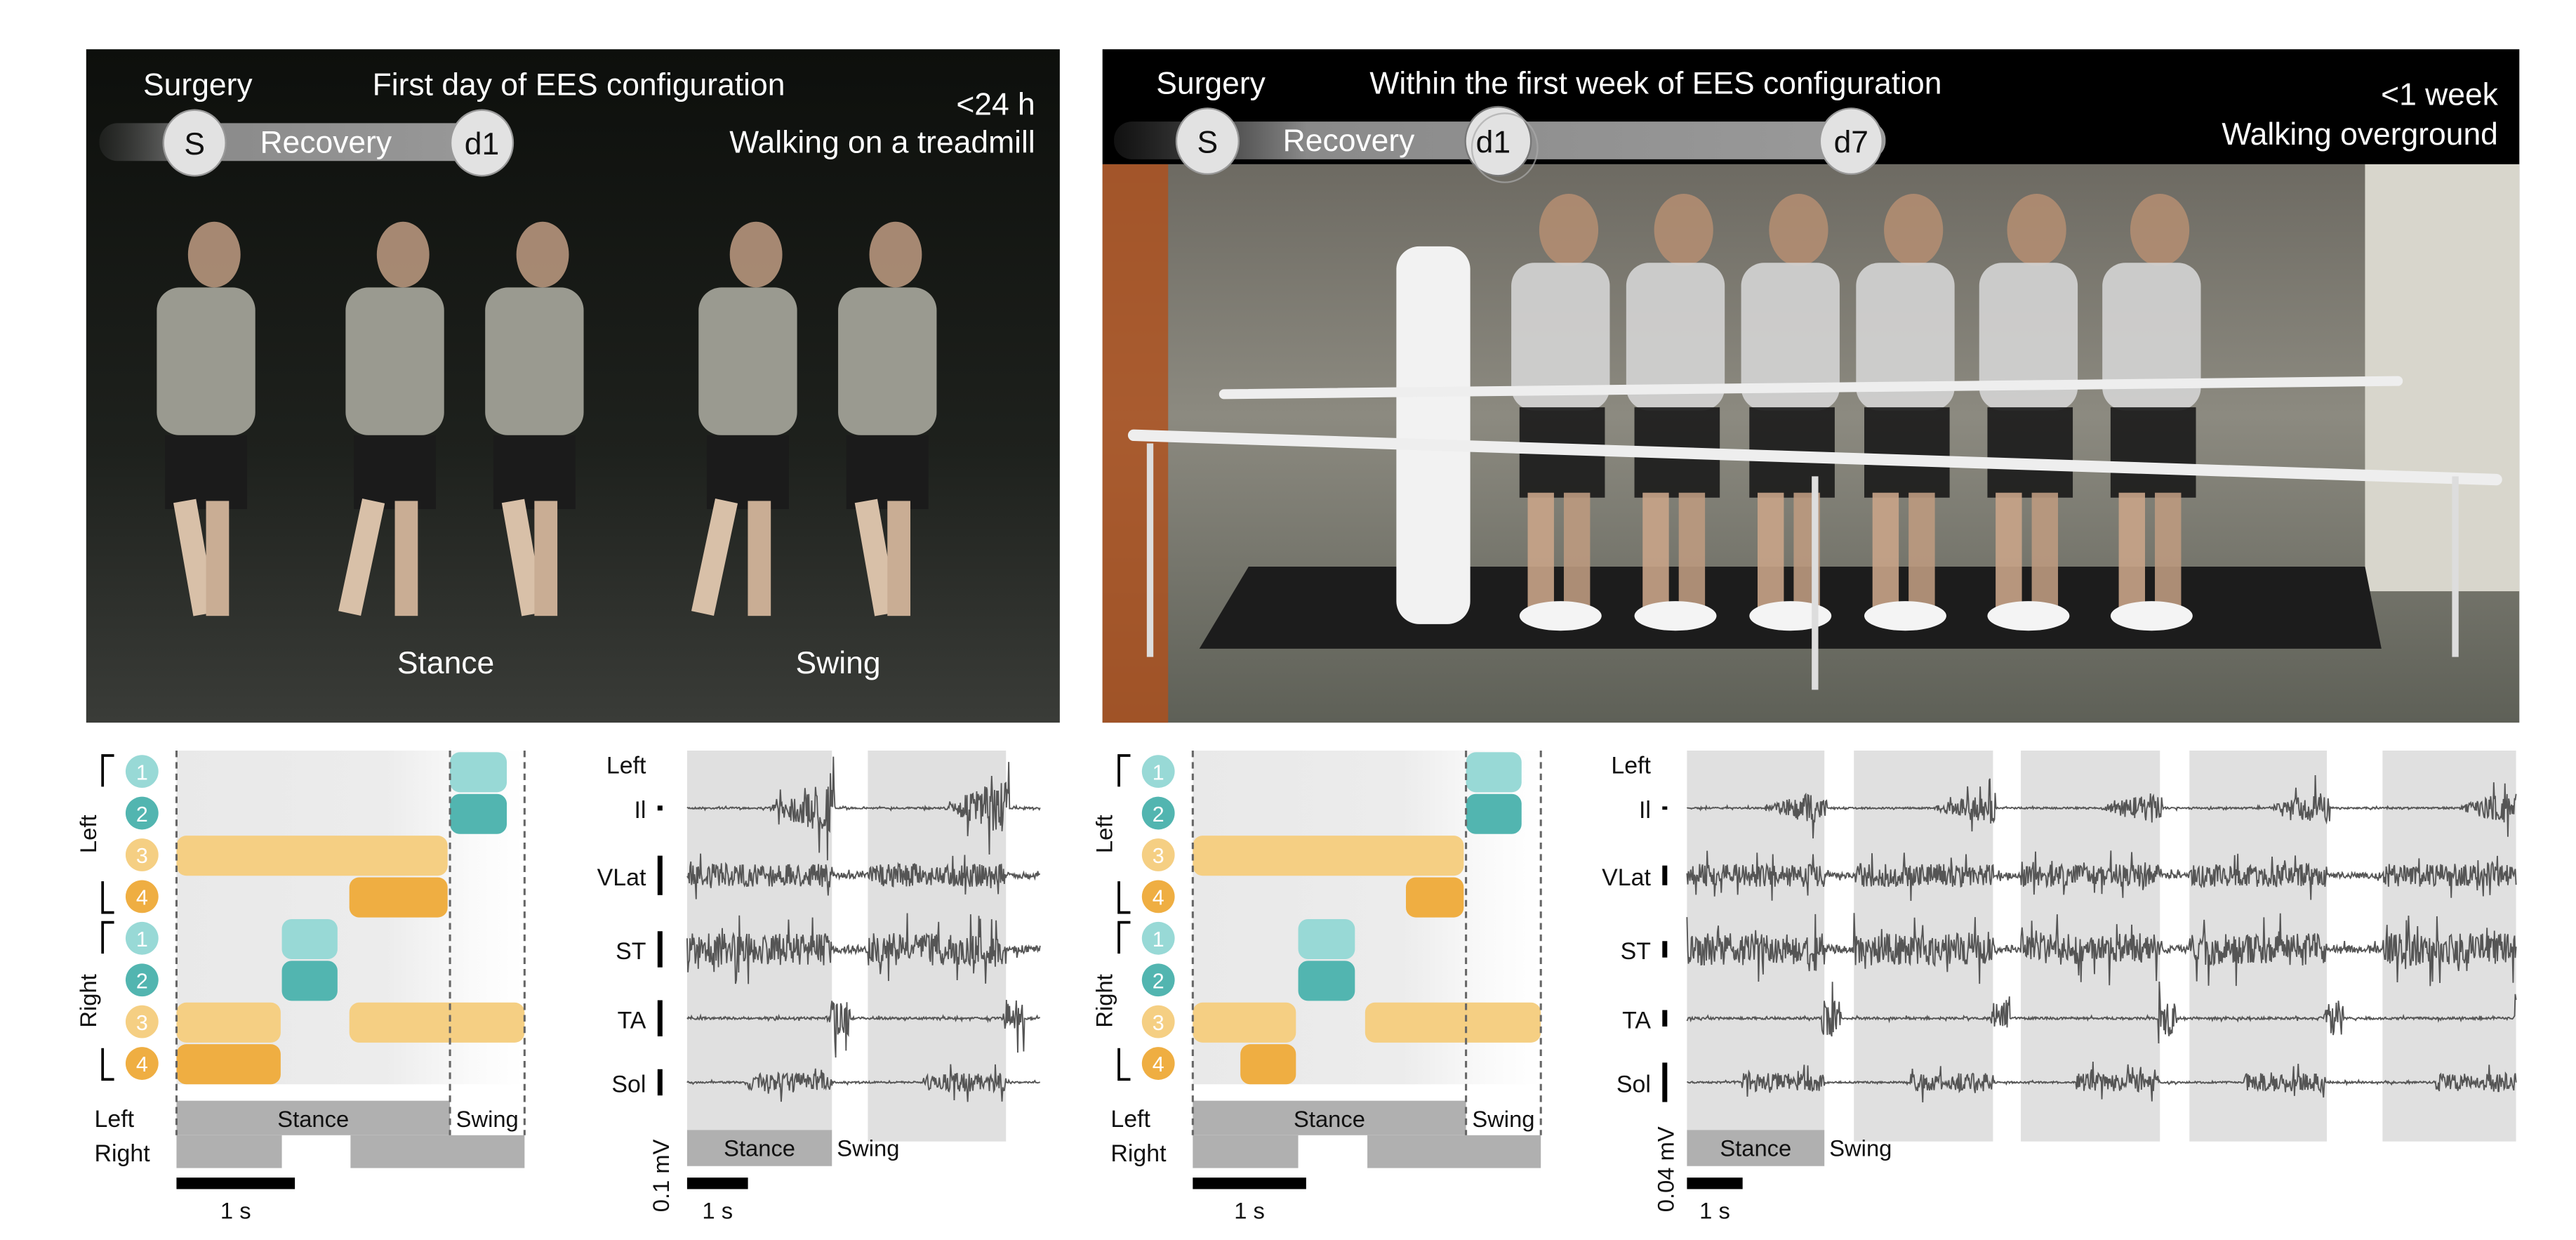 This screenshot has height=1240, width=2576. What do you see at coordinates (632, 1020) in the screenshot?
I see `muscle-label-TA: TA` at bounding box center [632, 1020].